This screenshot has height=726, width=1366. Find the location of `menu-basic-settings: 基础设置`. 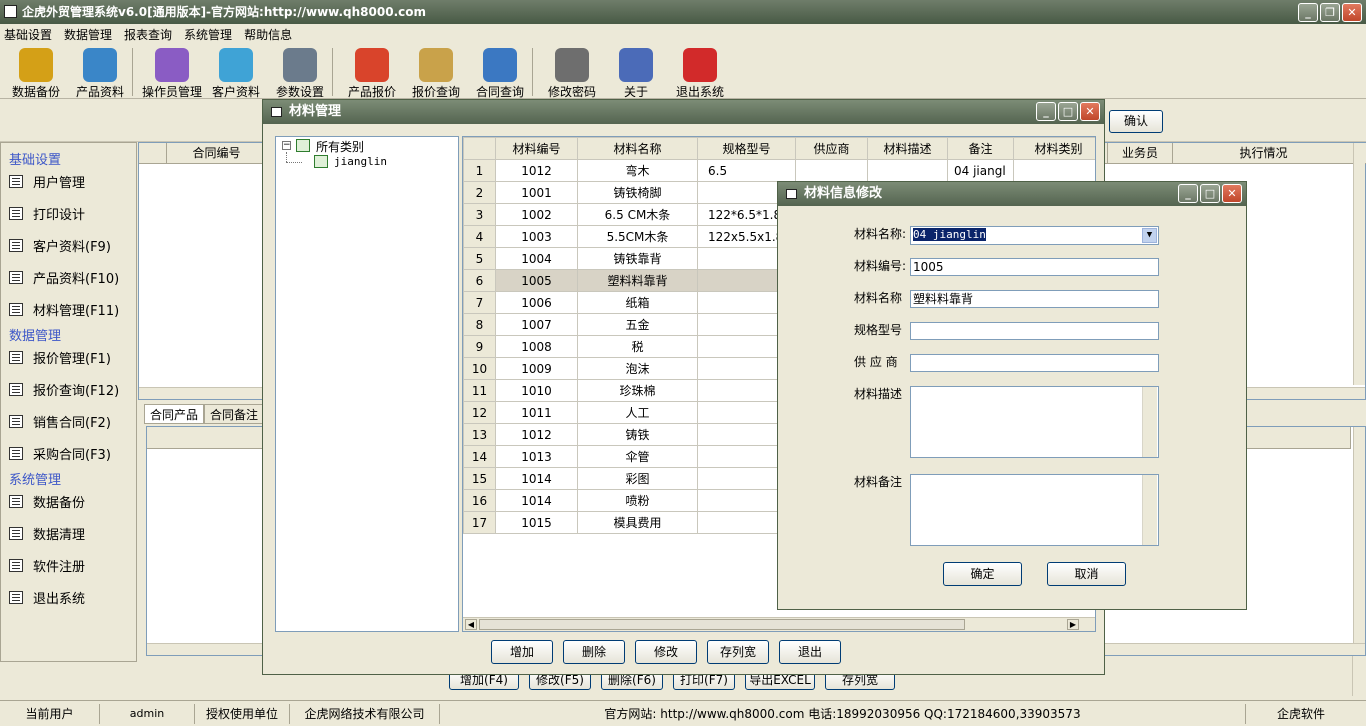

menu-basic-settings: 基础设置 is located at coordinates (28, 34).